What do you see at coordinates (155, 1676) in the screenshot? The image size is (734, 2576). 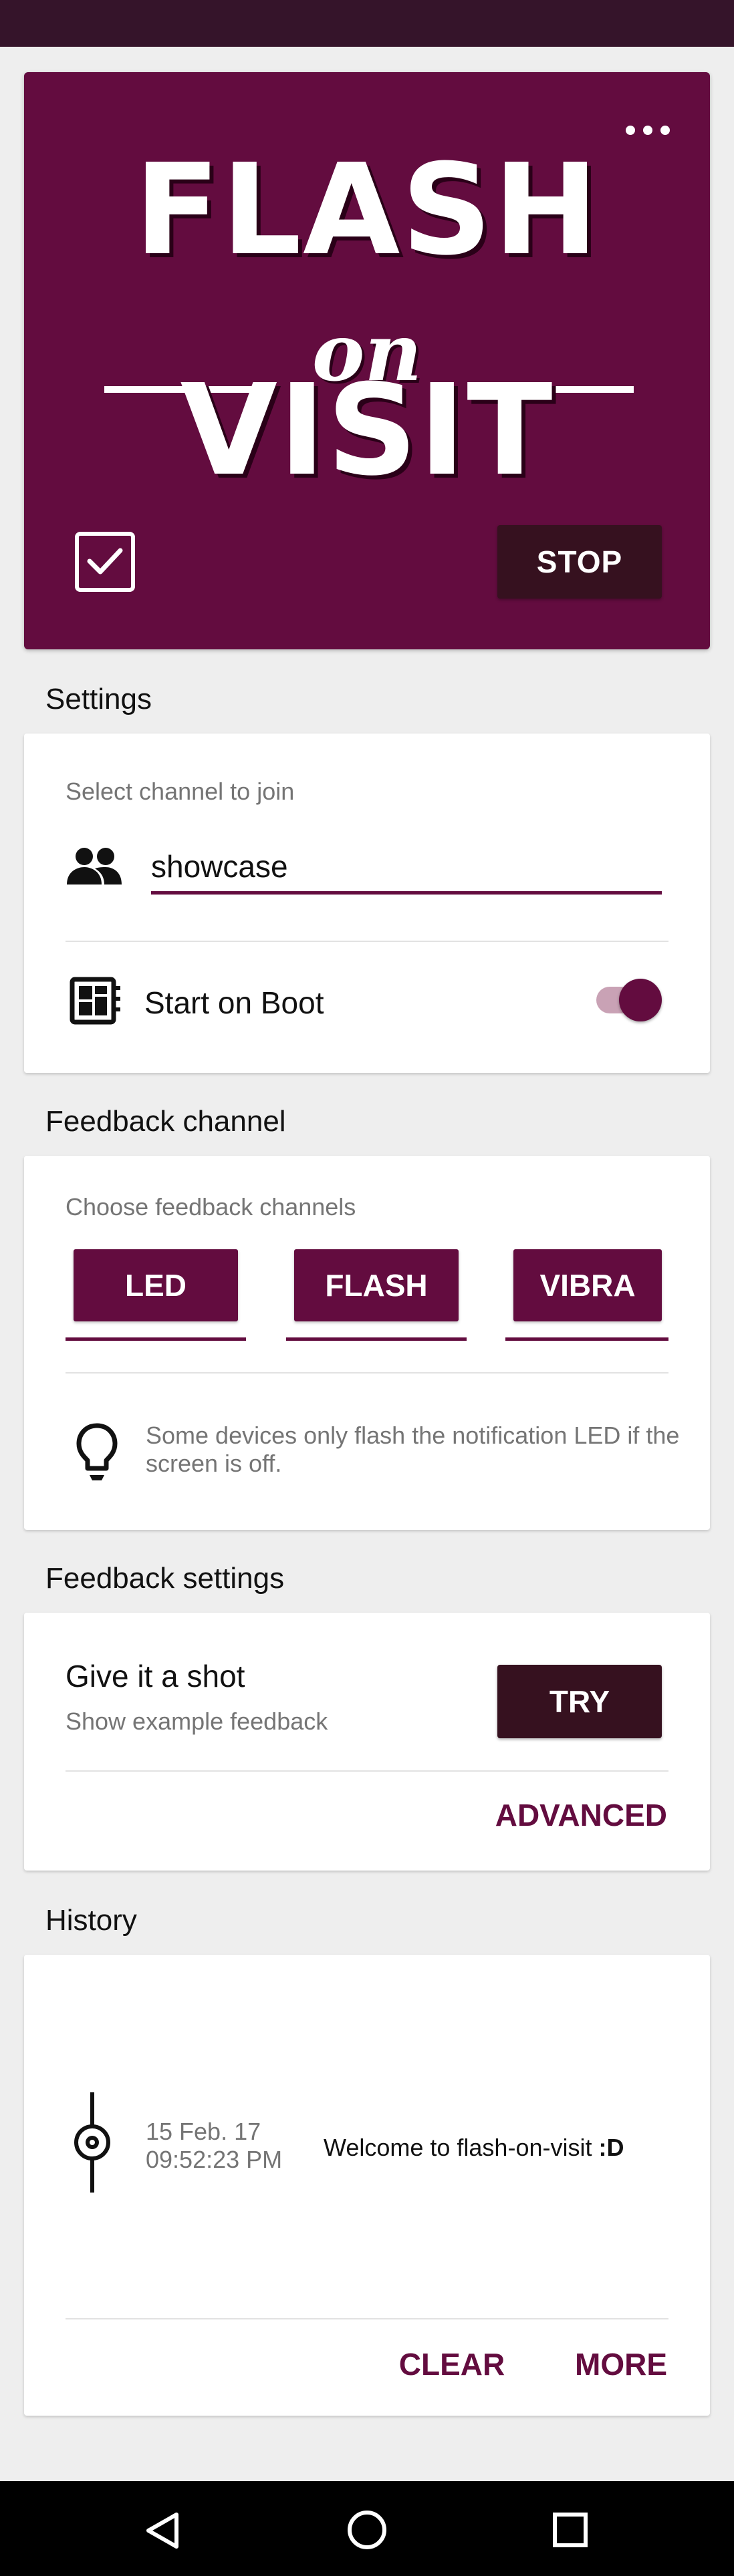 I see `give-it-a-shot-title: Give it a shot` at bounding box center [155, 1676].